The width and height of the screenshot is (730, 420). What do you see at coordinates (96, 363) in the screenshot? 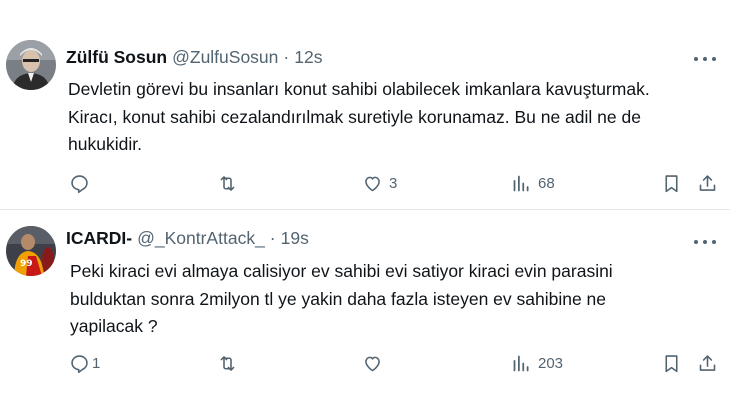
I see `reply-count: 1` at bounding box center [96, 363].